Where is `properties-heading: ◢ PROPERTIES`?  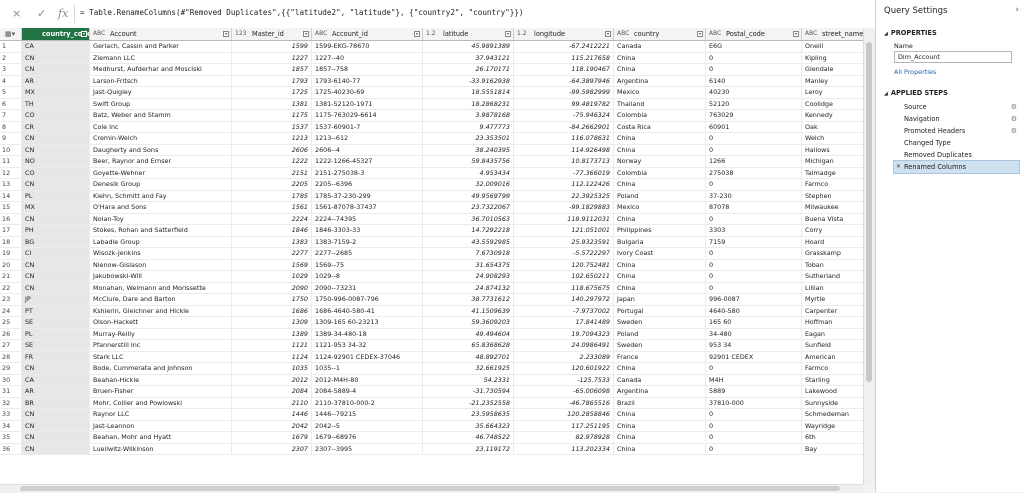
properties-heading: ◢ PROPERTIES is located at coordinates (910, 33).